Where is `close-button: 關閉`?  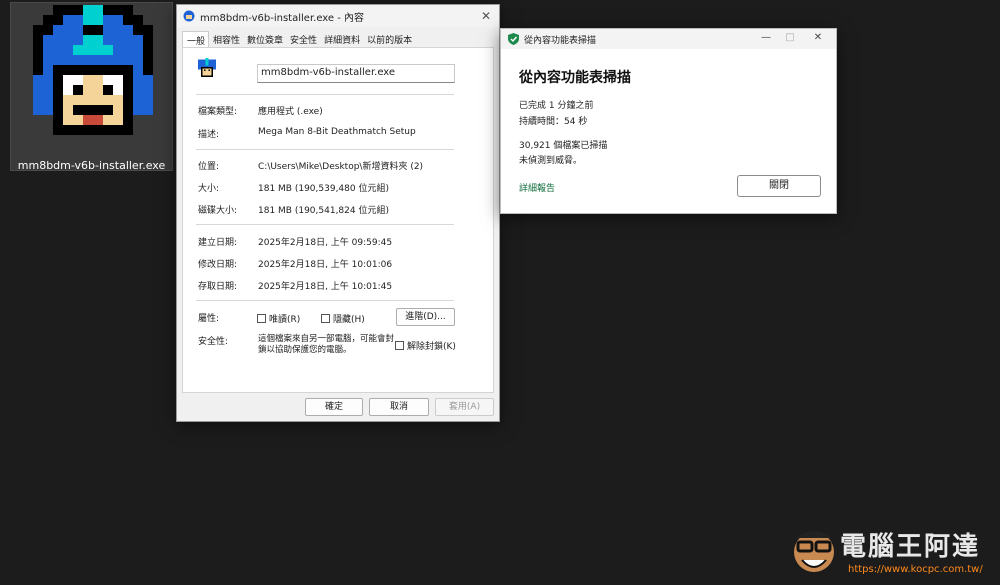 close-button: 關閉 is located at coordinates (779, 186).